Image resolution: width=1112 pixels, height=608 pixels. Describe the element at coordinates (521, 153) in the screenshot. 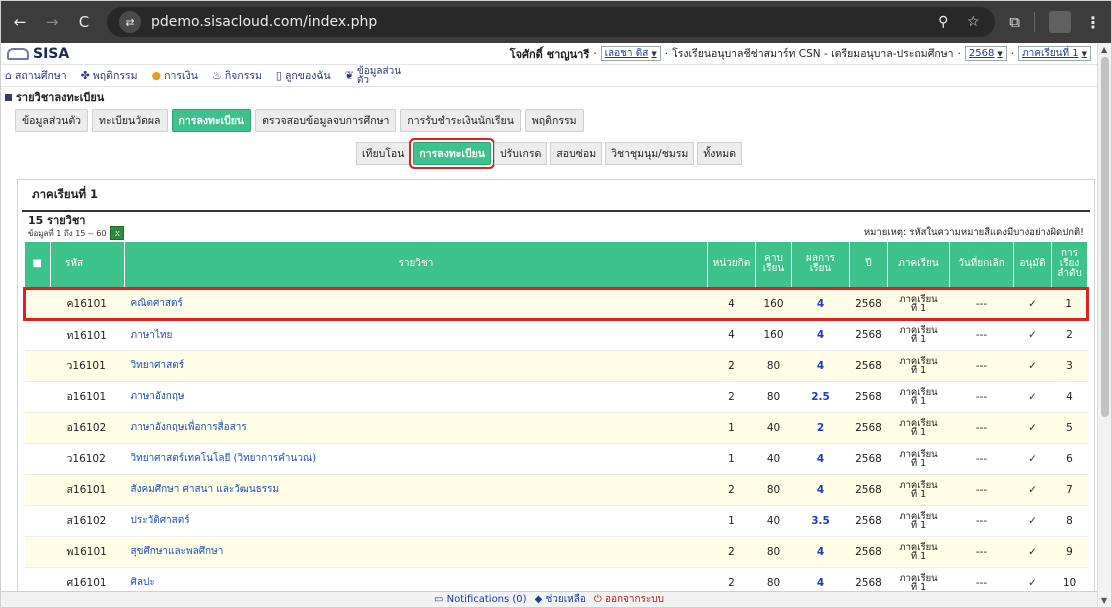

I see `tab-grade-adjust: ปรับเกรด` at that location.